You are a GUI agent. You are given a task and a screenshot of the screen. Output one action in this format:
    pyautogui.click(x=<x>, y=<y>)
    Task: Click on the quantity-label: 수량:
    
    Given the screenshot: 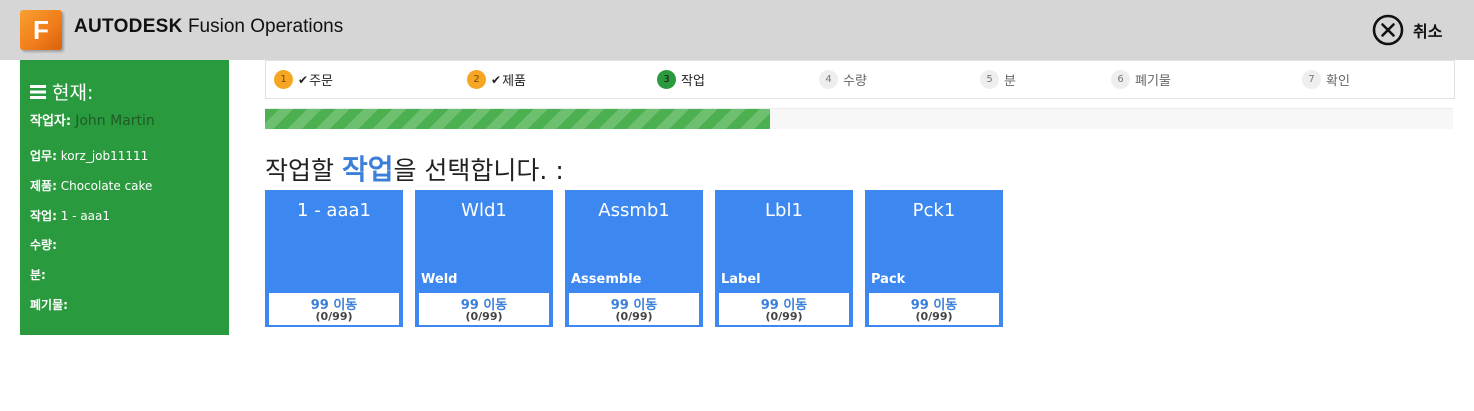 What is the action you would take?
    pyautogui.click(x=43, y=245)
    